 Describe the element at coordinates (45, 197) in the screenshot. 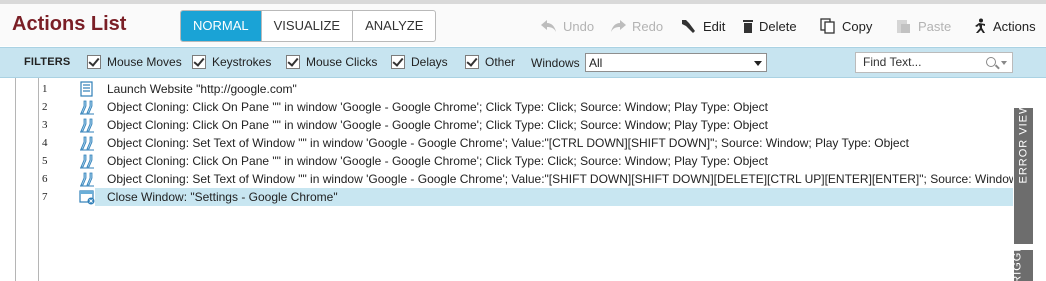

I see `row-number: 7` at that location.